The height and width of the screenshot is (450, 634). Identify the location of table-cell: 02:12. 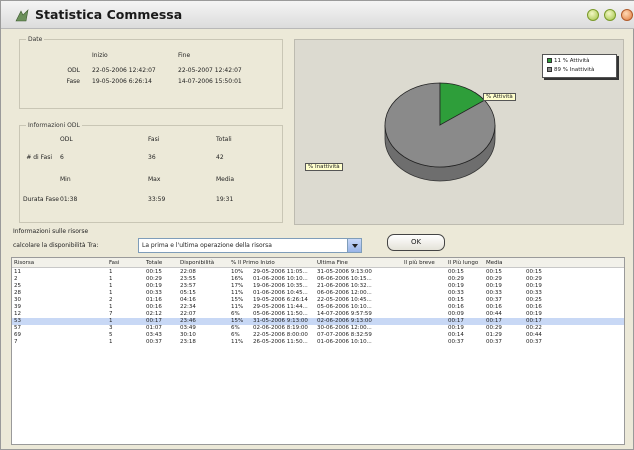
(154, 314).